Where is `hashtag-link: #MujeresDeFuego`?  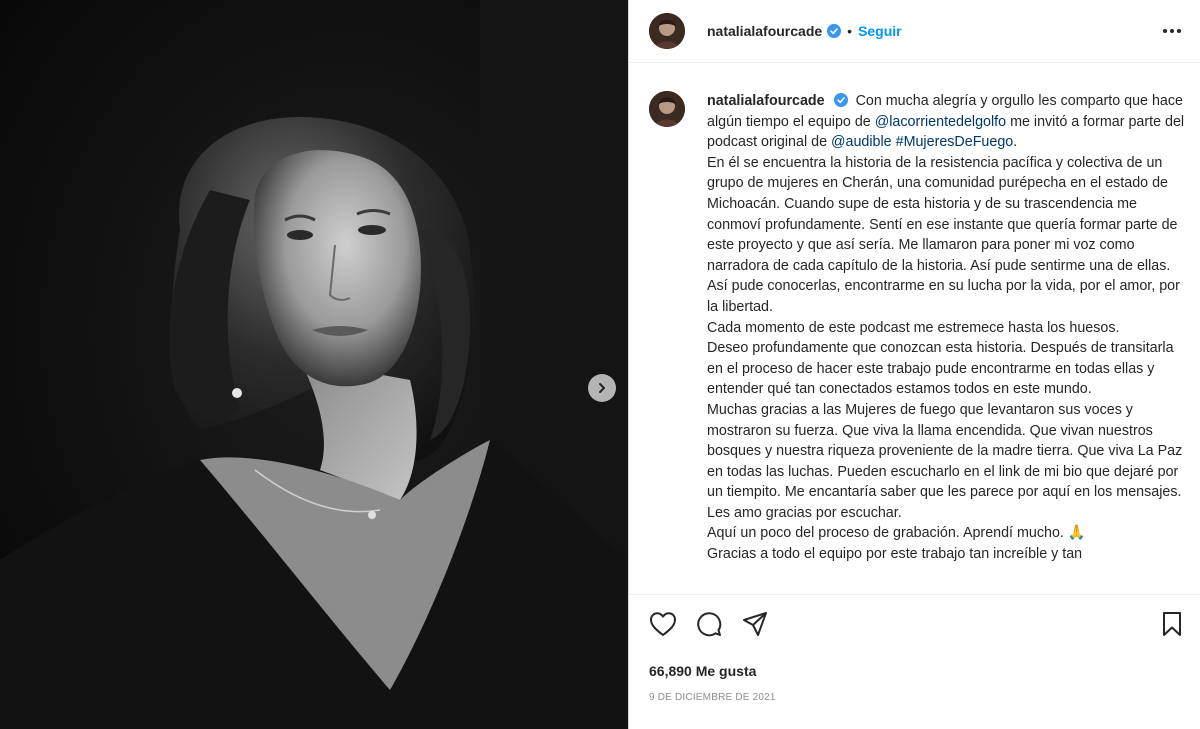 hashtag-link: #MujeresDeFuego is located at coordinates (955, 142).